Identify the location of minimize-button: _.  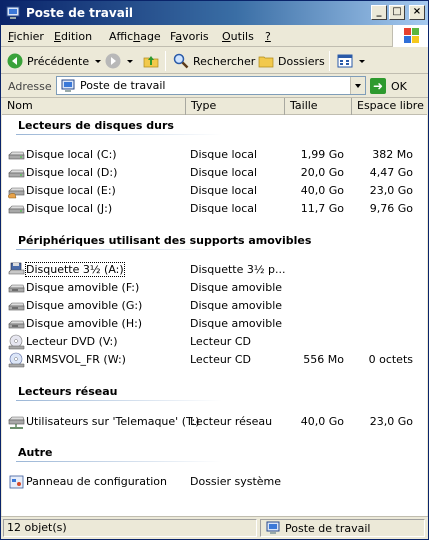
(379, 12).